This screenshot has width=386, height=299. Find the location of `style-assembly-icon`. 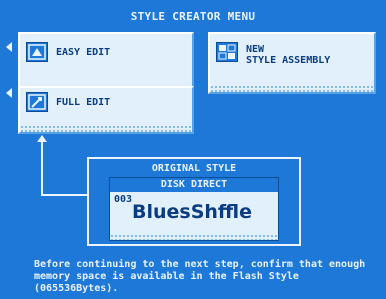

style-assembly-icon is located at coordinates (227, 52).